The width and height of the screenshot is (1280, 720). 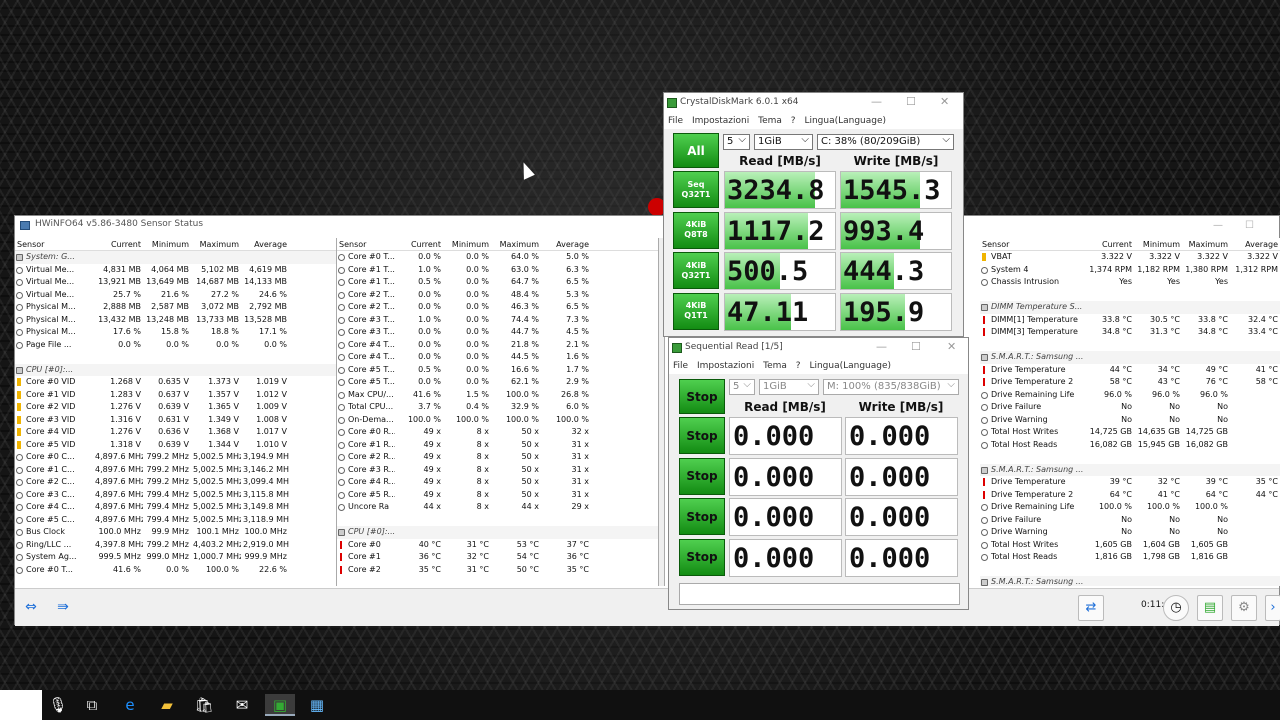 I want to click on sensor-row: Chassis Intrusion Yes Yes Yes, so click(x=1130, y=282).